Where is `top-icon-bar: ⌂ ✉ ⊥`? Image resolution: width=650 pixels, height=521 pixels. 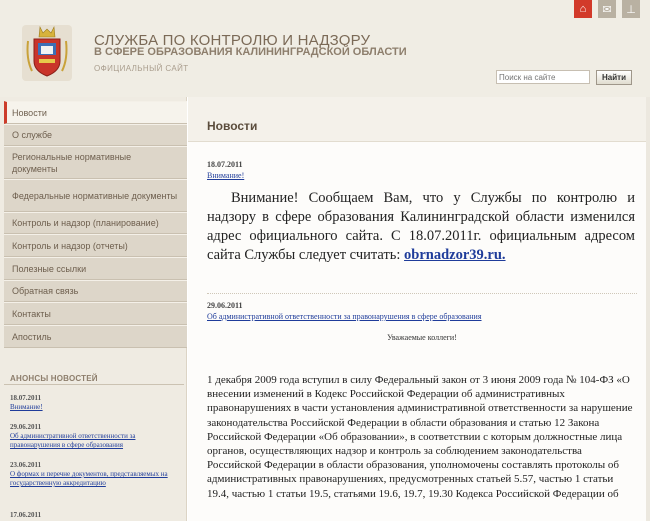 top-icon-bar: ⌂ ✉ ⊥ is located at coordinates (607, 9).